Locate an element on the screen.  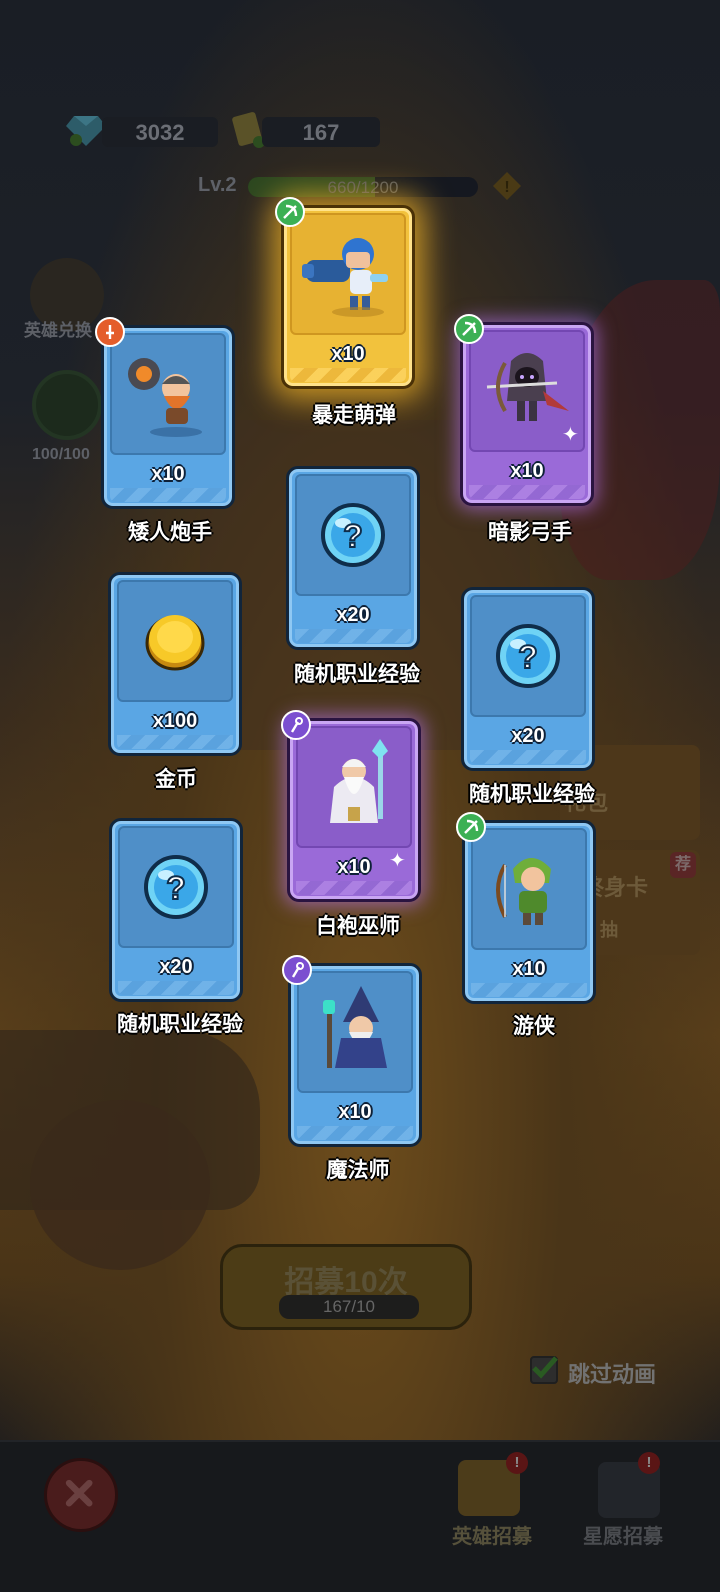
level-label: Lv.2 is located at coordinates (217, 185).